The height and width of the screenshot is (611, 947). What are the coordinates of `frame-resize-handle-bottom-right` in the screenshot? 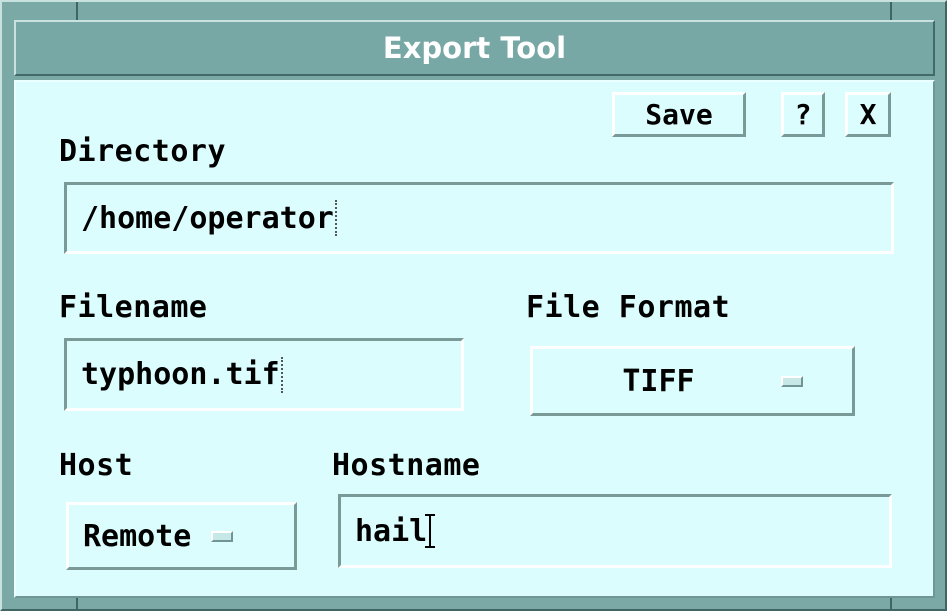 It's located at (891, 604).